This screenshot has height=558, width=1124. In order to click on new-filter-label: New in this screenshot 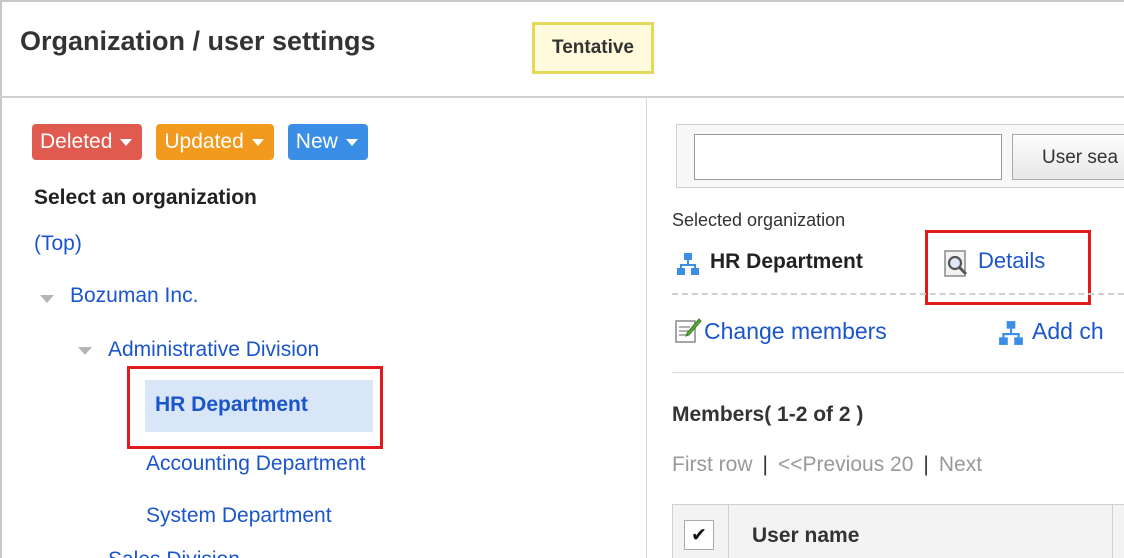, I will do `click(316, 141)`.